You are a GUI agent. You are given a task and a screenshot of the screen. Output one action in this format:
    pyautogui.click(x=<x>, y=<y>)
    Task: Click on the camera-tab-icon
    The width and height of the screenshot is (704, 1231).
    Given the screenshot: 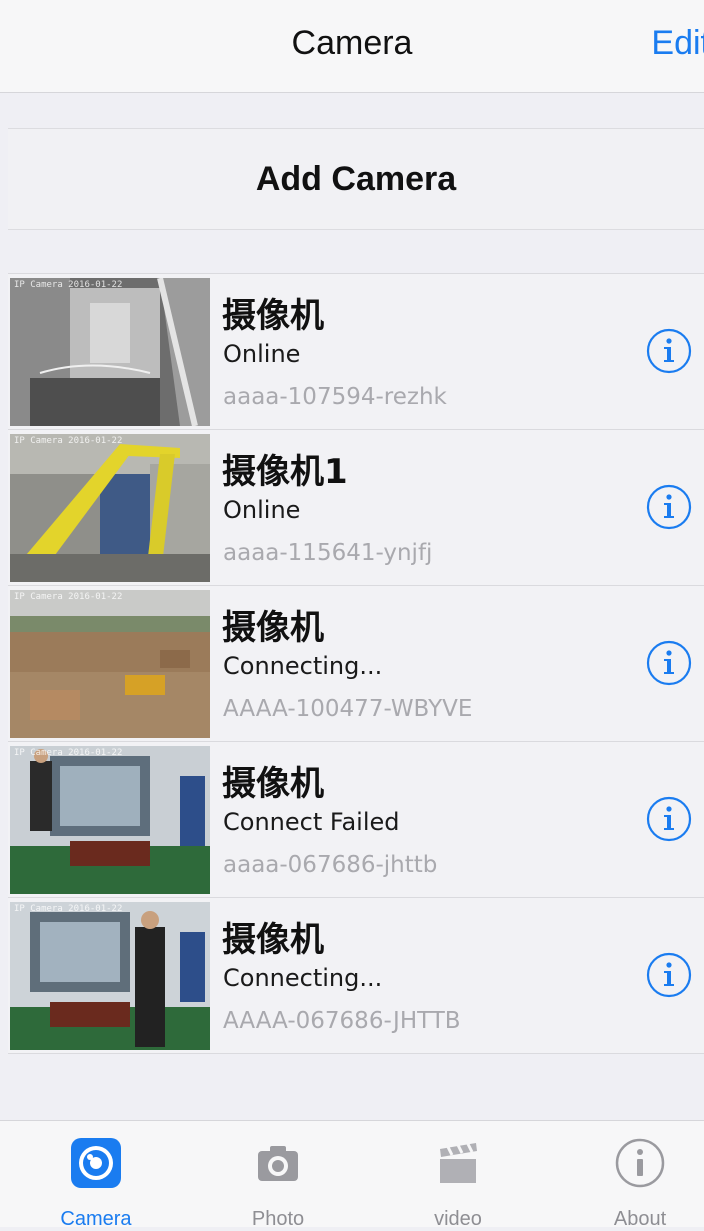 What is the action you would take?
    pyautogui.click(x=96, y=1163)
    